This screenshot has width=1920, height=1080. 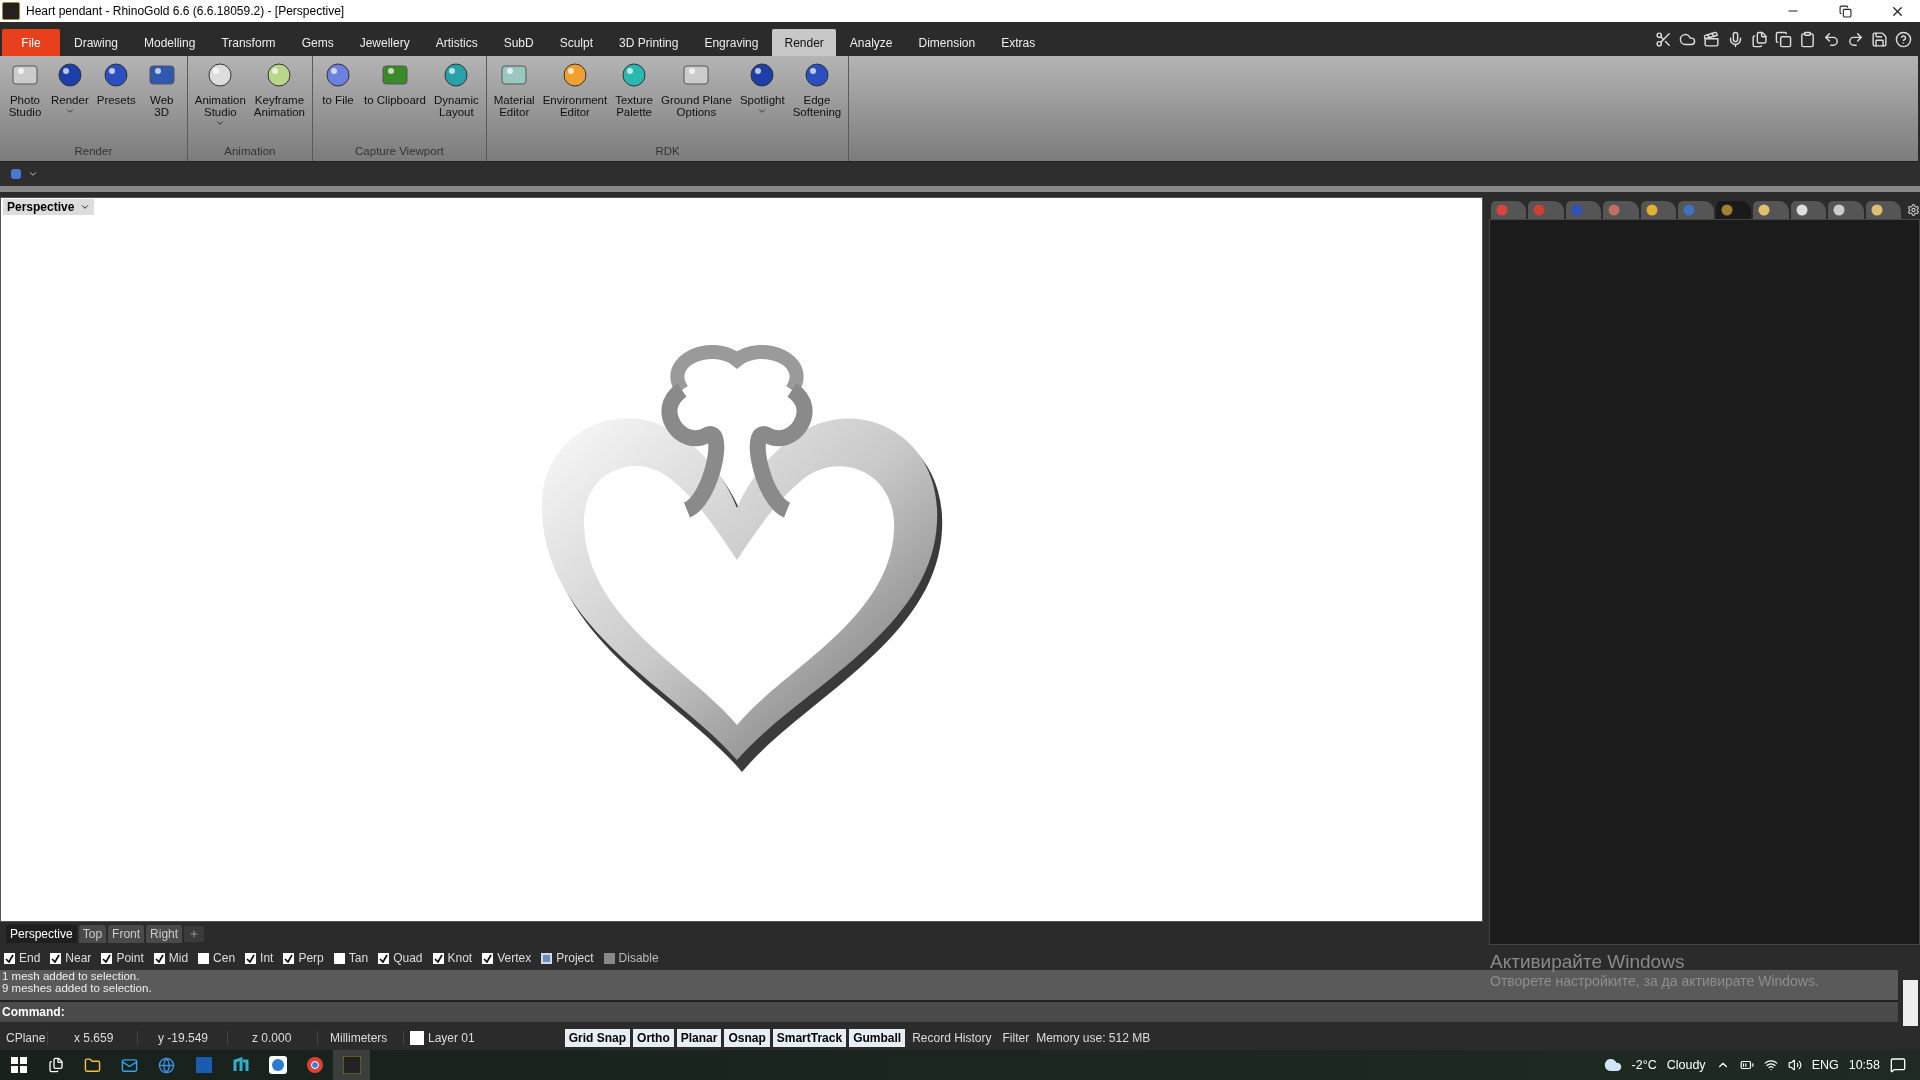 What do you see at coordinates (25, 100) in the screenshot?
I see `ribbon-button: Photo Studio` at bounding box center [25, 100].